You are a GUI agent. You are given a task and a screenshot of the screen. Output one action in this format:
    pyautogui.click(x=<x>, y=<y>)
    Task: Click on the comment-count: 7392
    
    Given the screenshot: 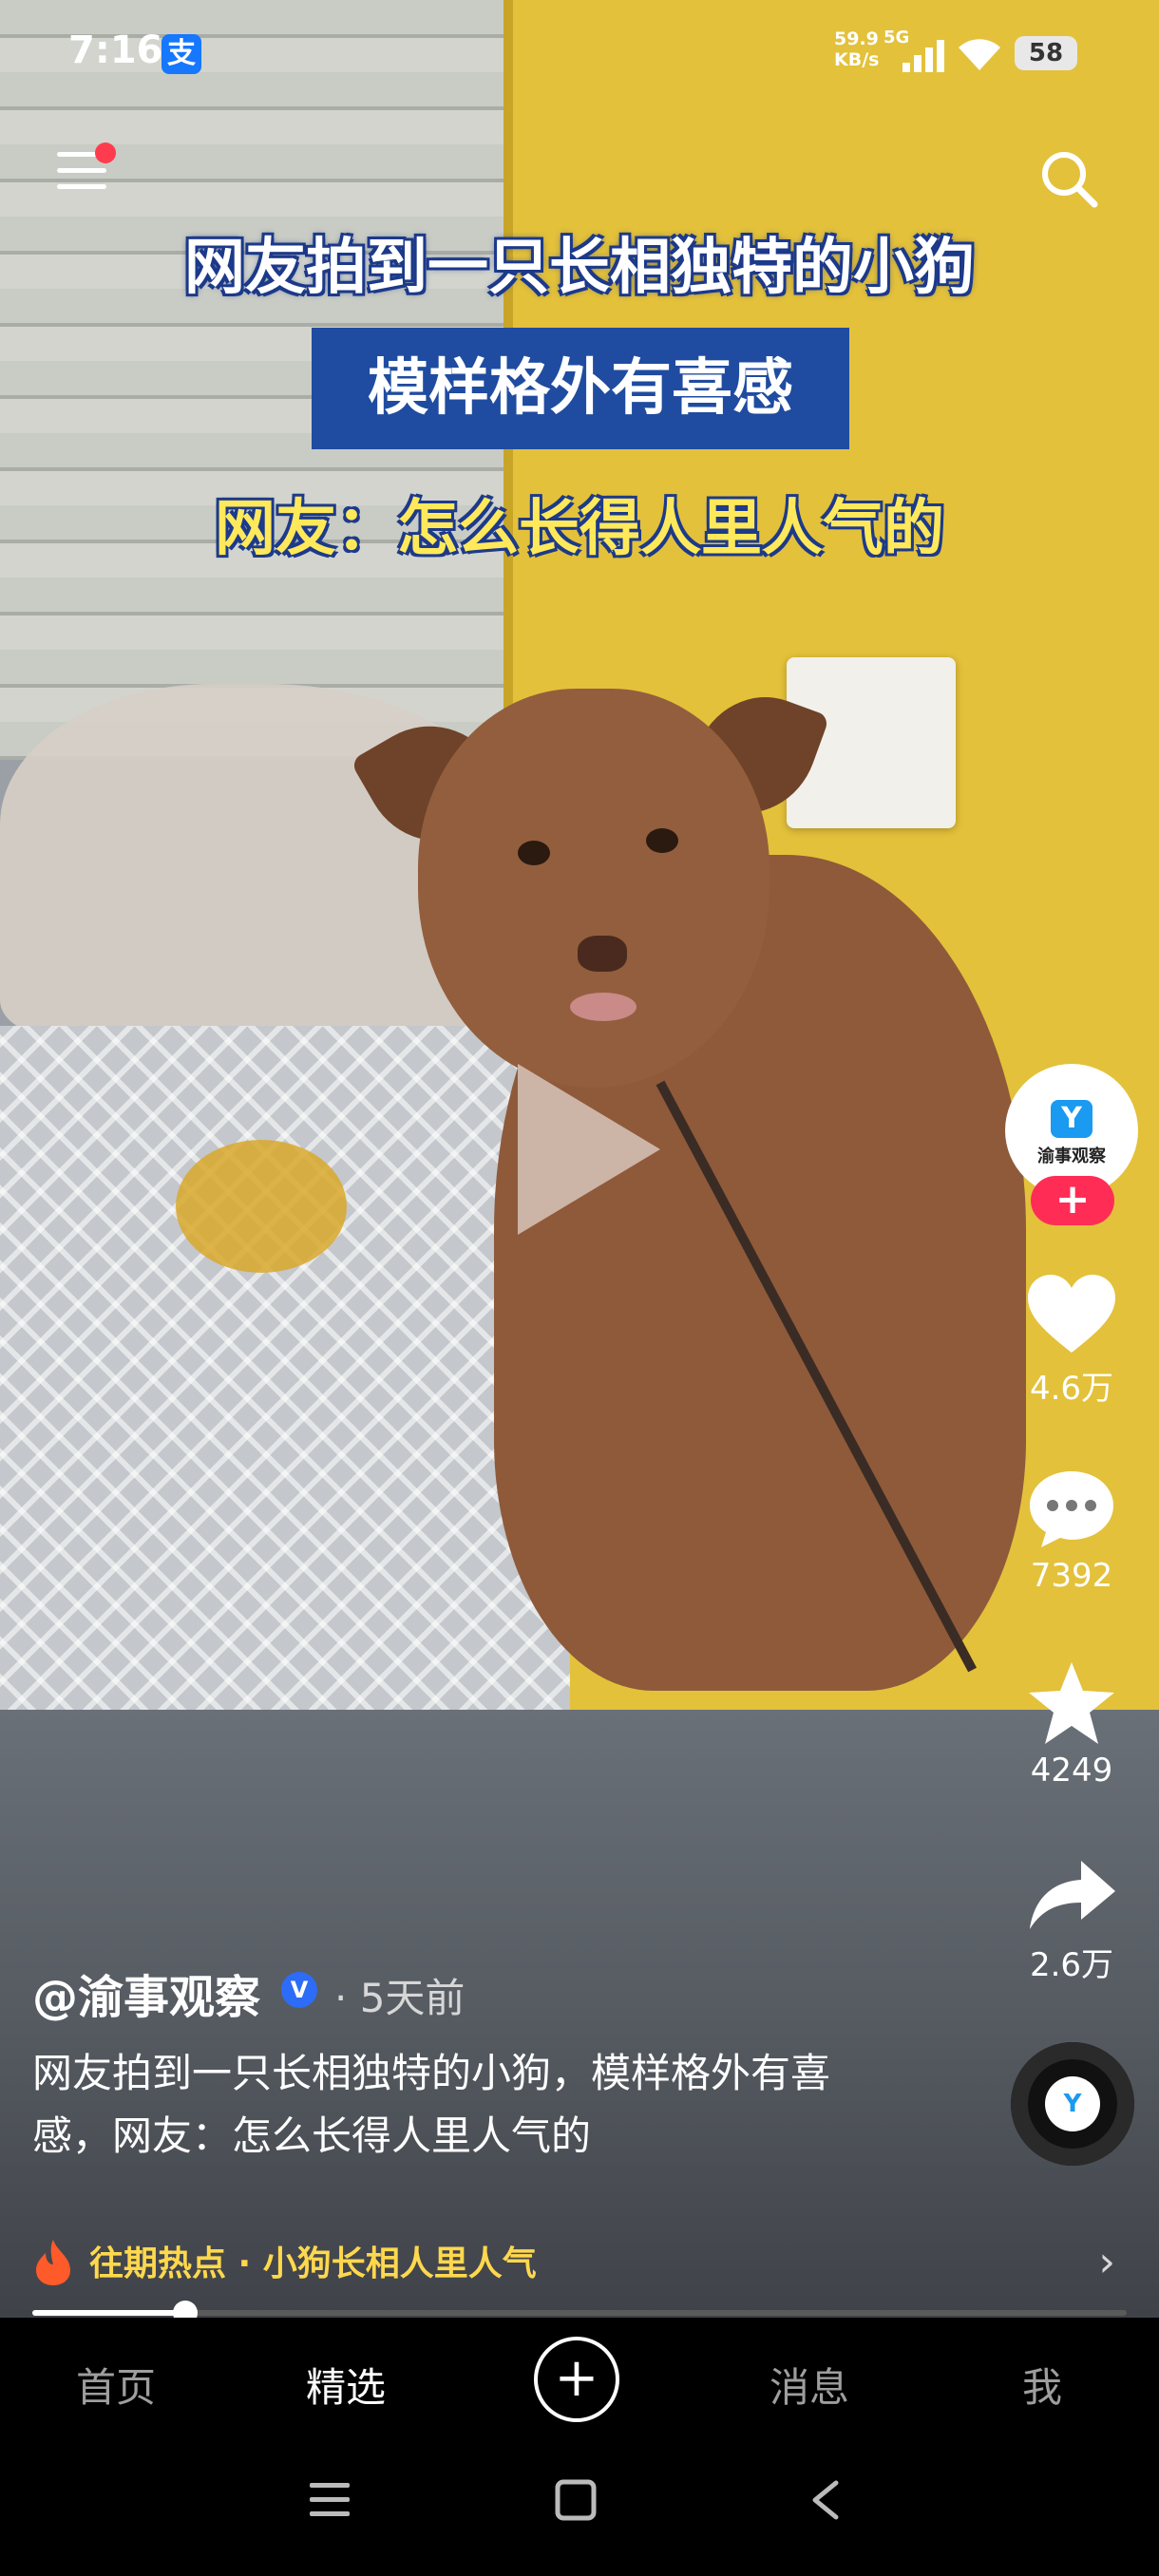 What is the action you would take?
    pyautogui.click(x=1071, y=1576)
    